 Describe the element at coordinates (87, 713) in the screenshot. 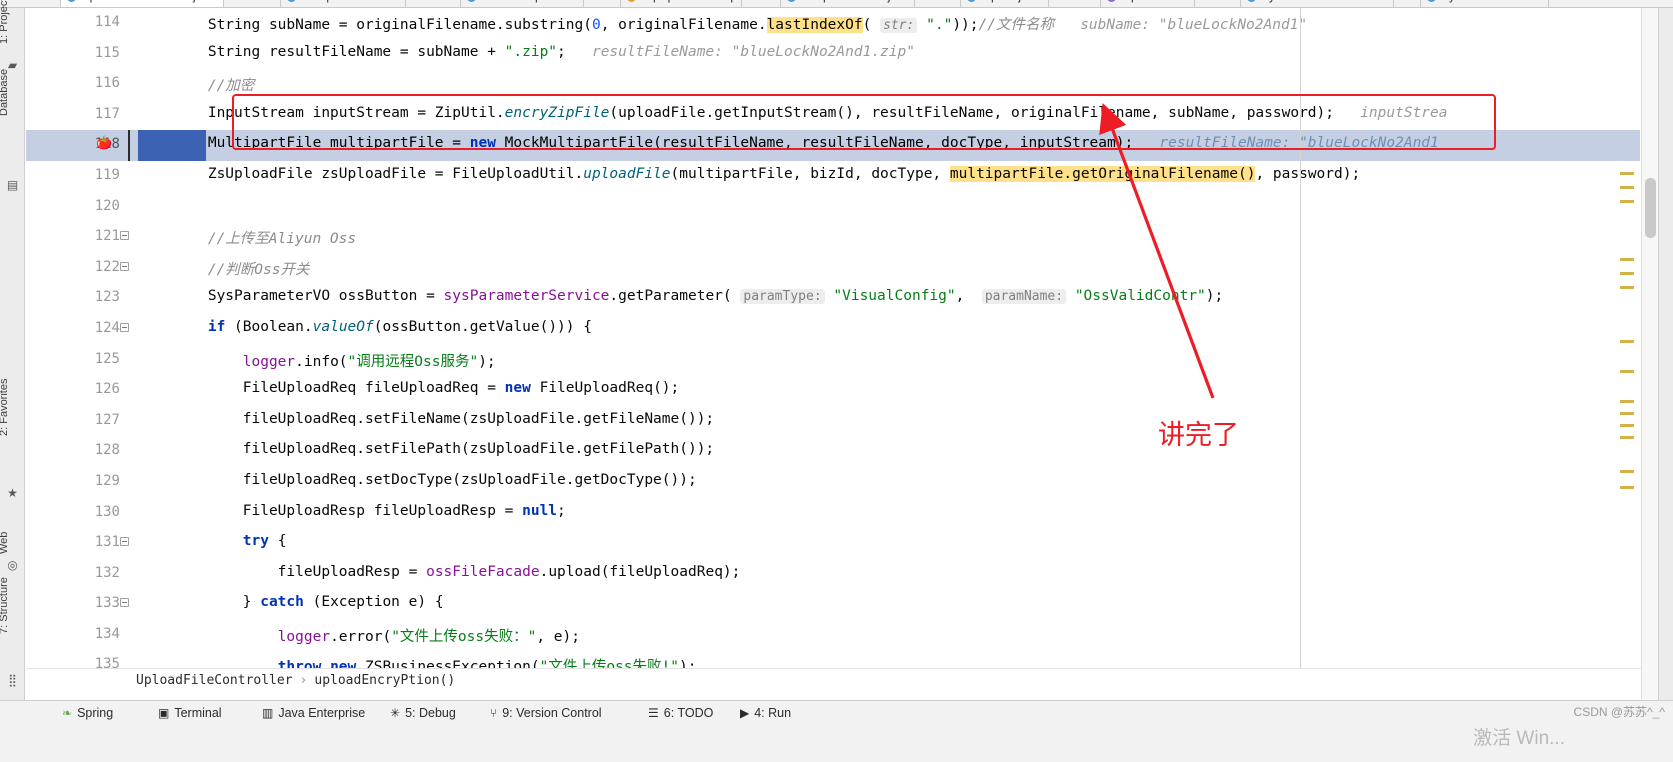

I see `statusbar-button-spring: ❧ Spring` at that location.